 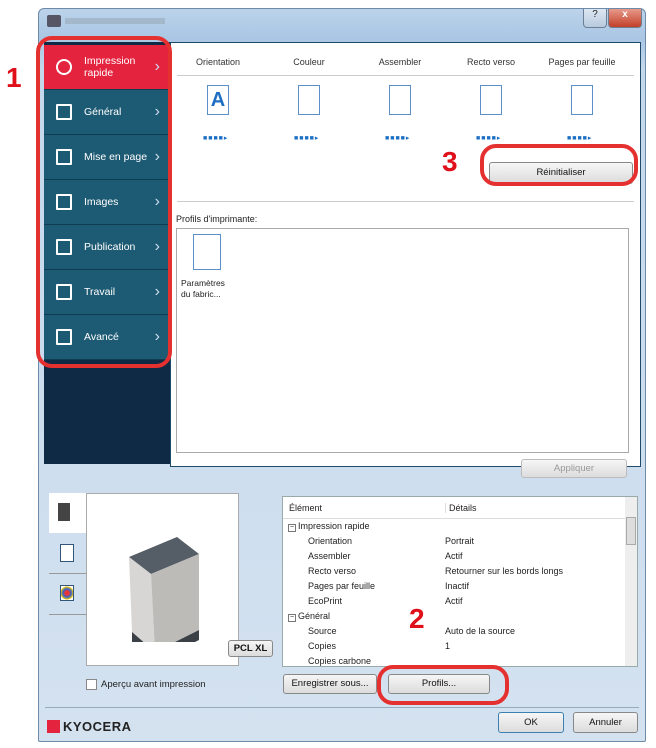 I want to click on title-bar: ? x, so click(x=342, y=23).